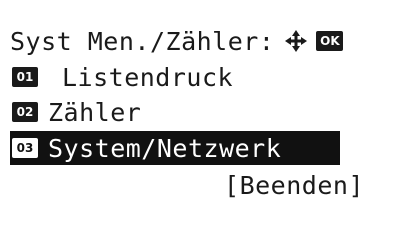 This screenshot has height=240, width=398. What do you see at coordinates (148, 77) in the screenshot?
I see `menu-item-label: Listendruck` at bounding box center [148, 77].